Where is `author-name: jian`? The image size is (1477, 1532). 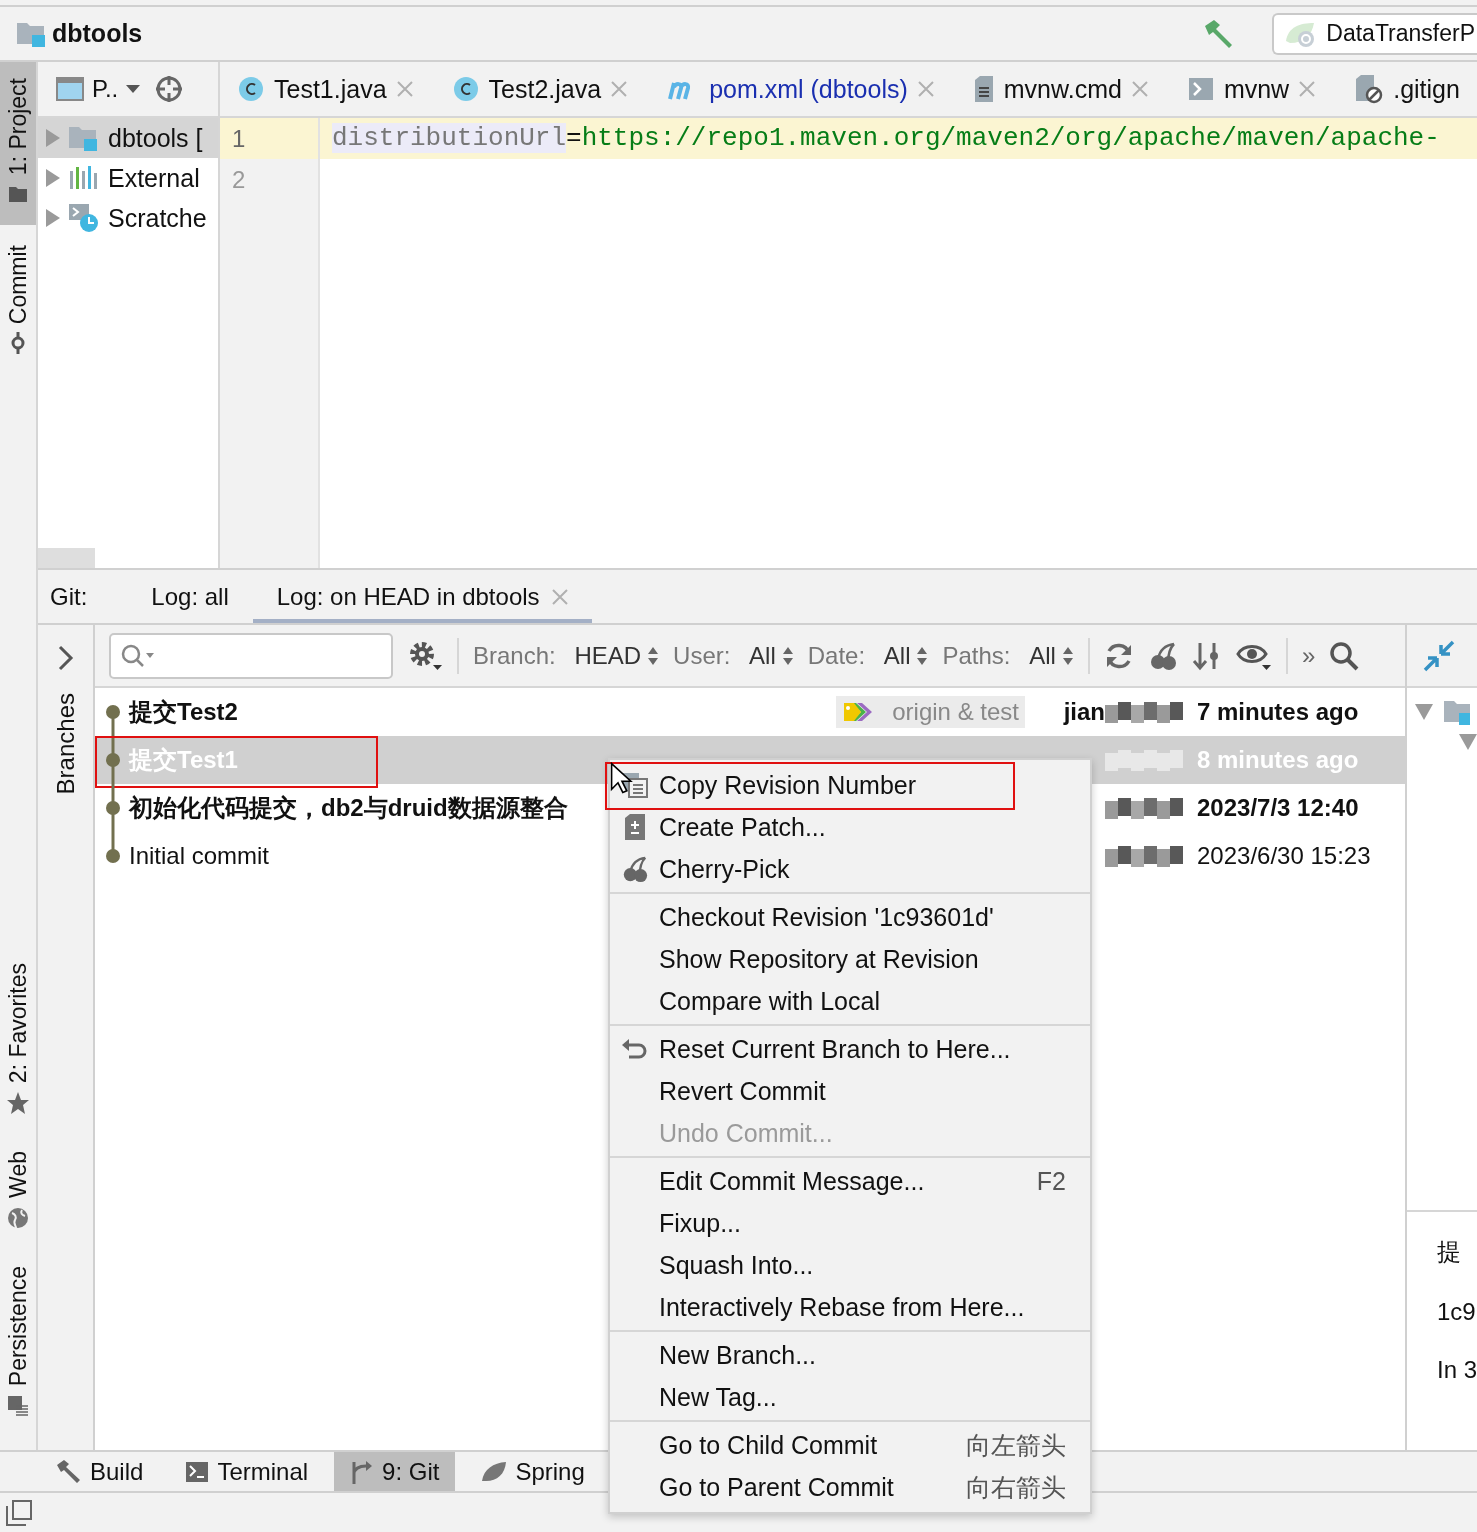 author-name: jian is located at coordinates (1084, 712).